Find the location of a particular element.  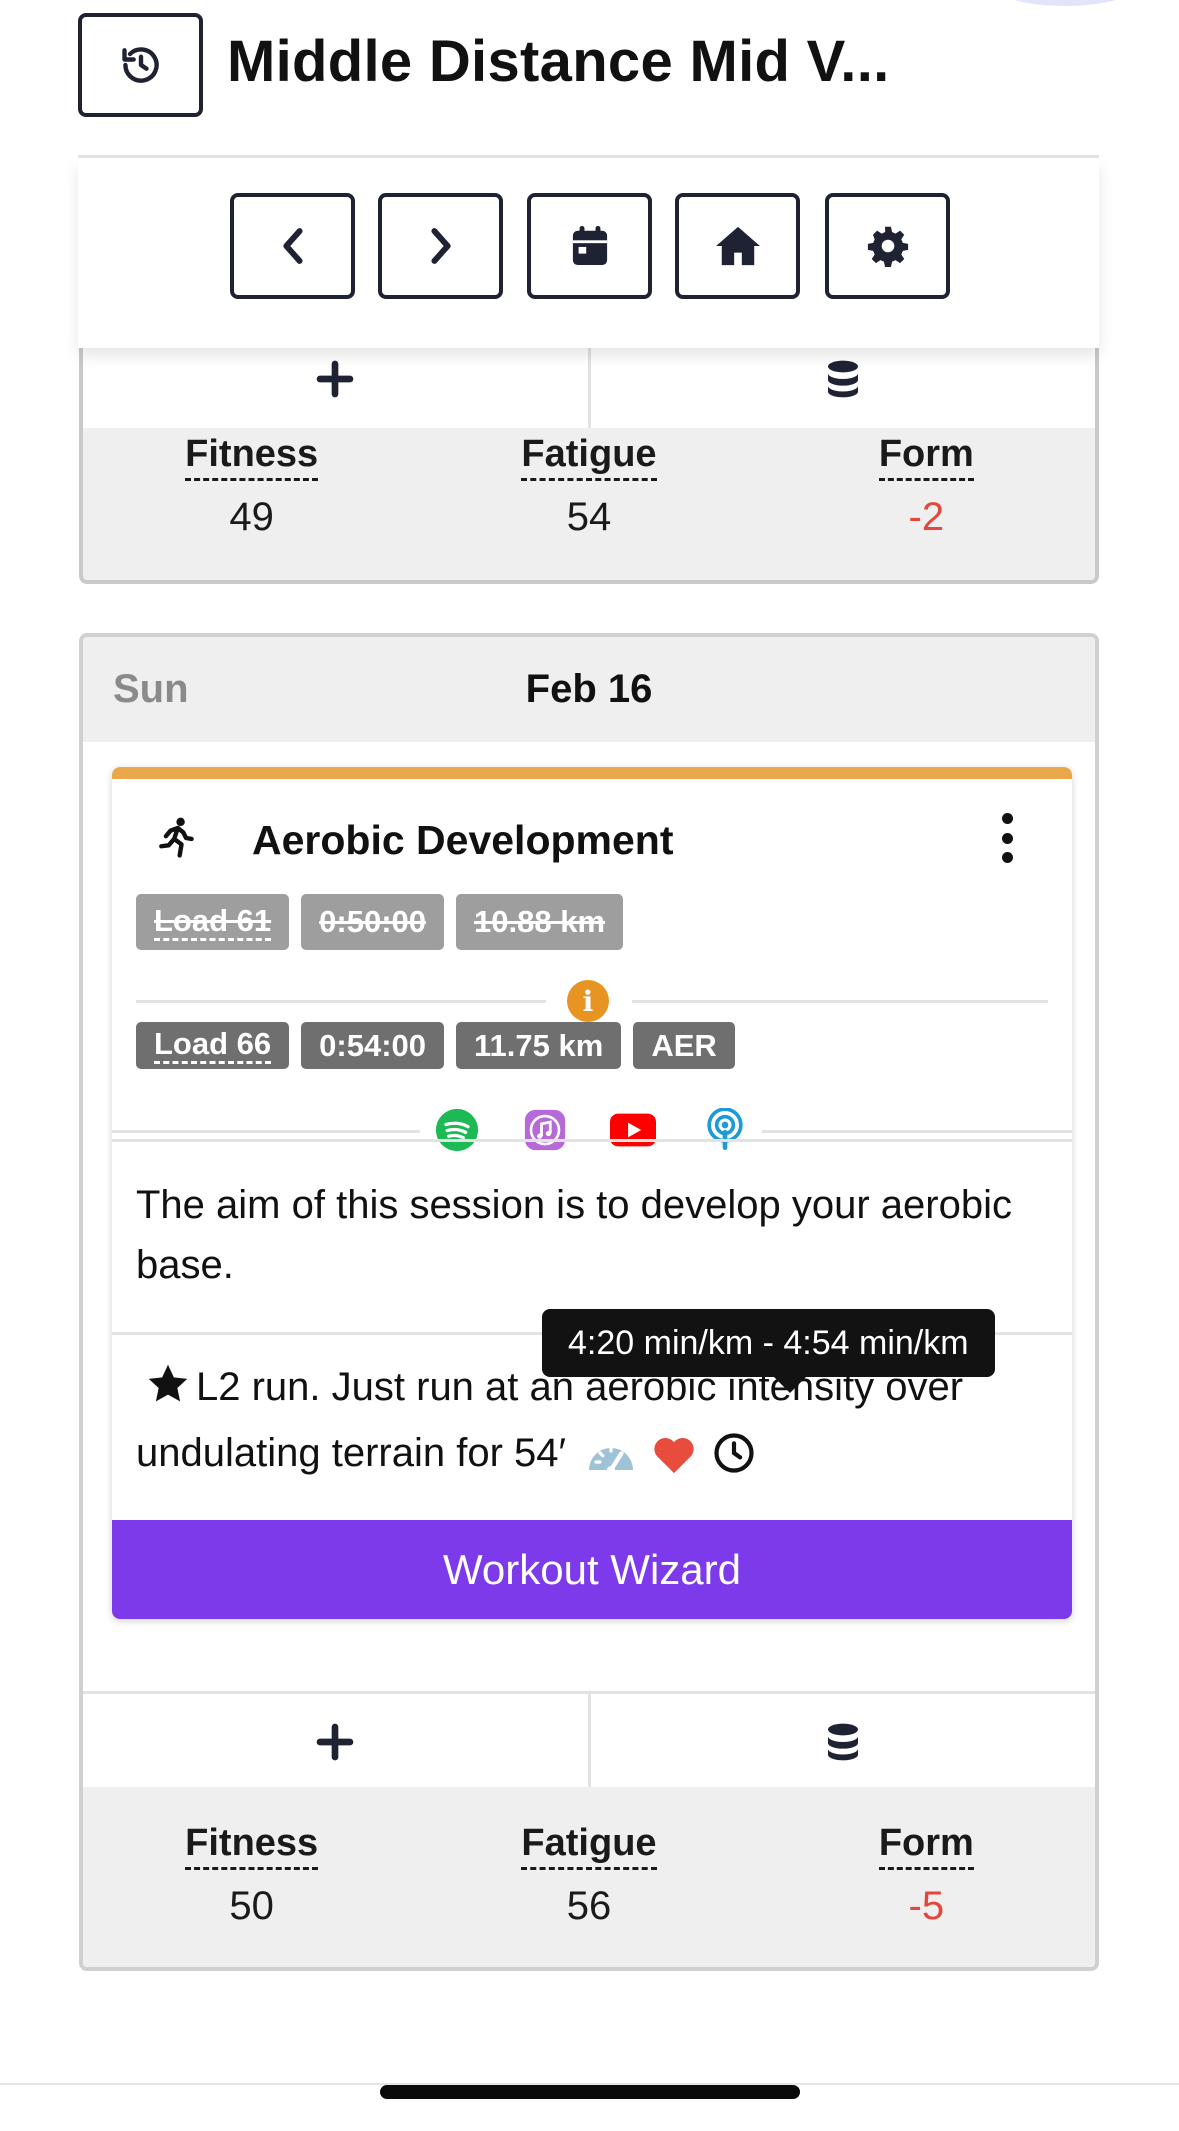

home-button is located at coordinates (737, 246).